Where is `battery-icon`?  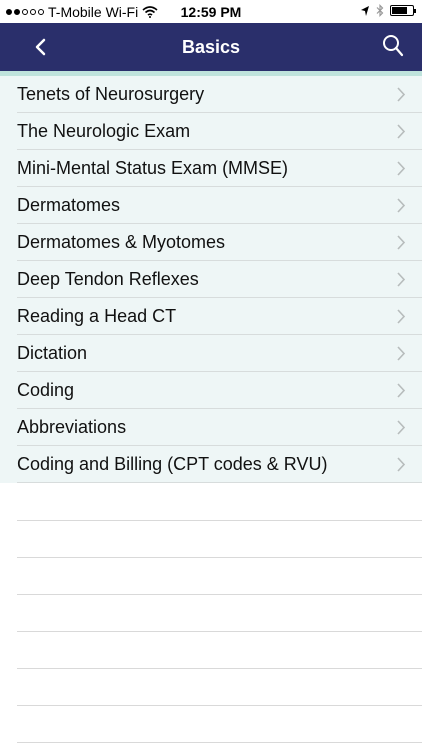
battery-icon is located at coordinates (403, 10).